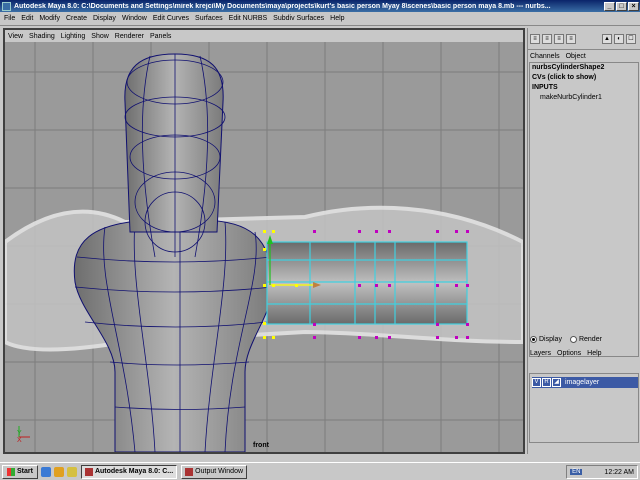 The height and width of the screenshot is (480, 640). What do you see at coordinates (576, 472) in the screenshot?
I see `language-indicator: EN` at bounding box center [576, 472].